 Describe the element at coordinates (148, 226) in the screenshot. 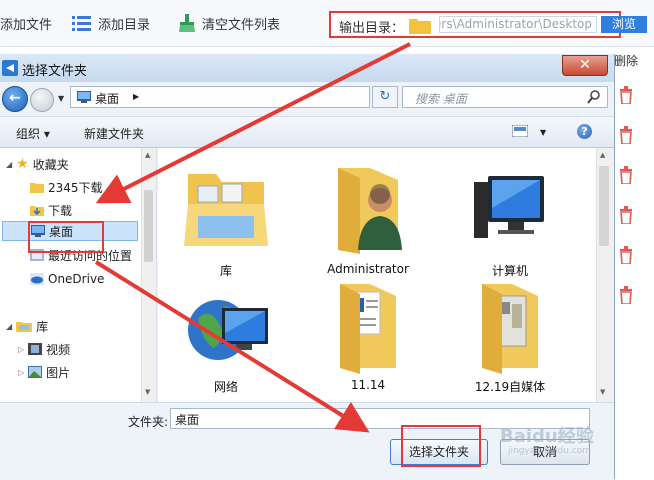

I see `nav-scroll-thumb` at that location.